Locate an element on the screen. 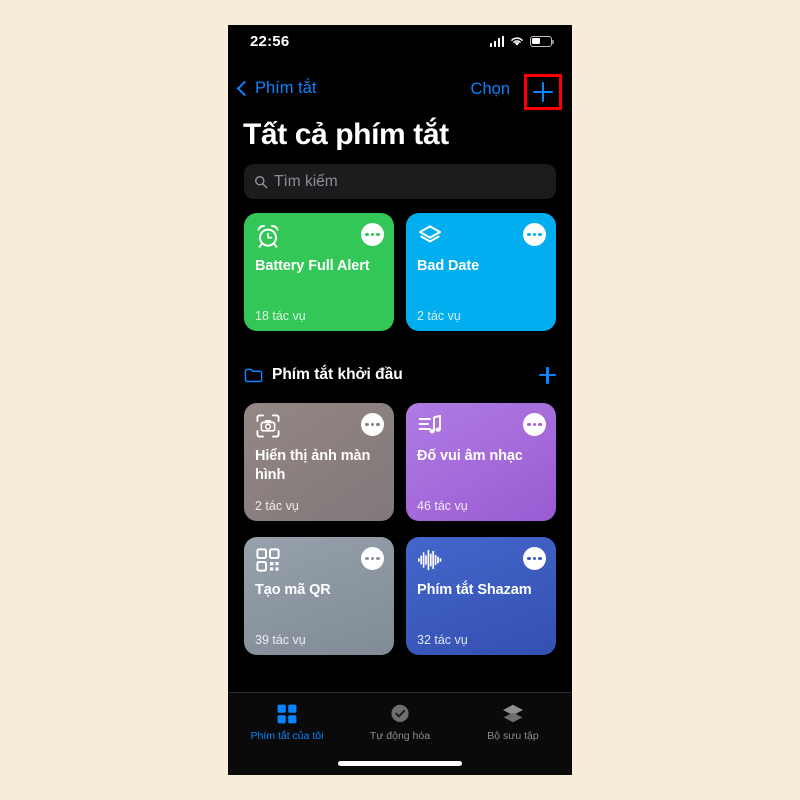 This screenshot has width=800, height=800. tab-label: Bộ sưu tập is located at coordinates (513, 736).